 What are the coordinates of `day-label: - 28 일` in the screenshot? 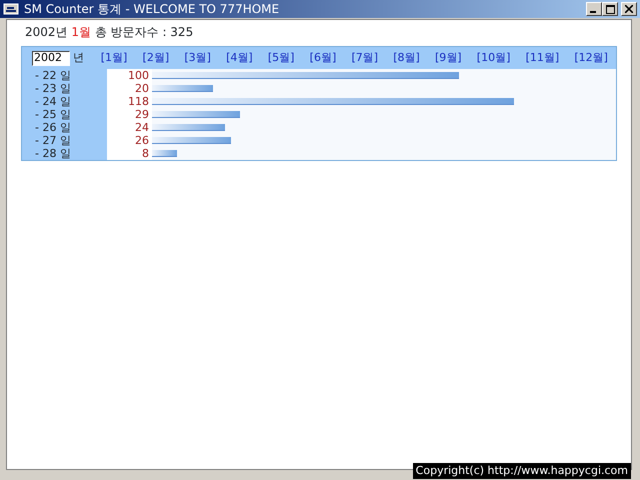 It's located at (64, 153).